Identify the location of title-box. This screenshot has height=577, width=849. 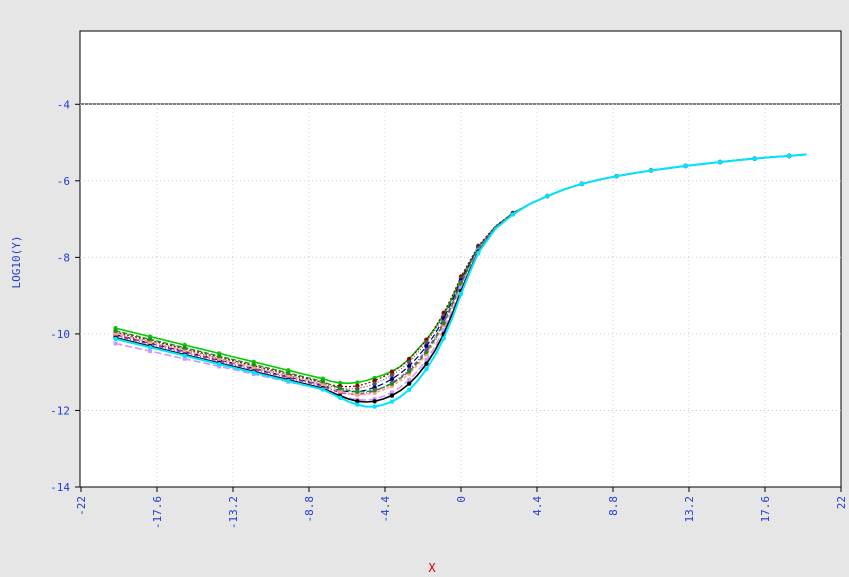
(460, 67).